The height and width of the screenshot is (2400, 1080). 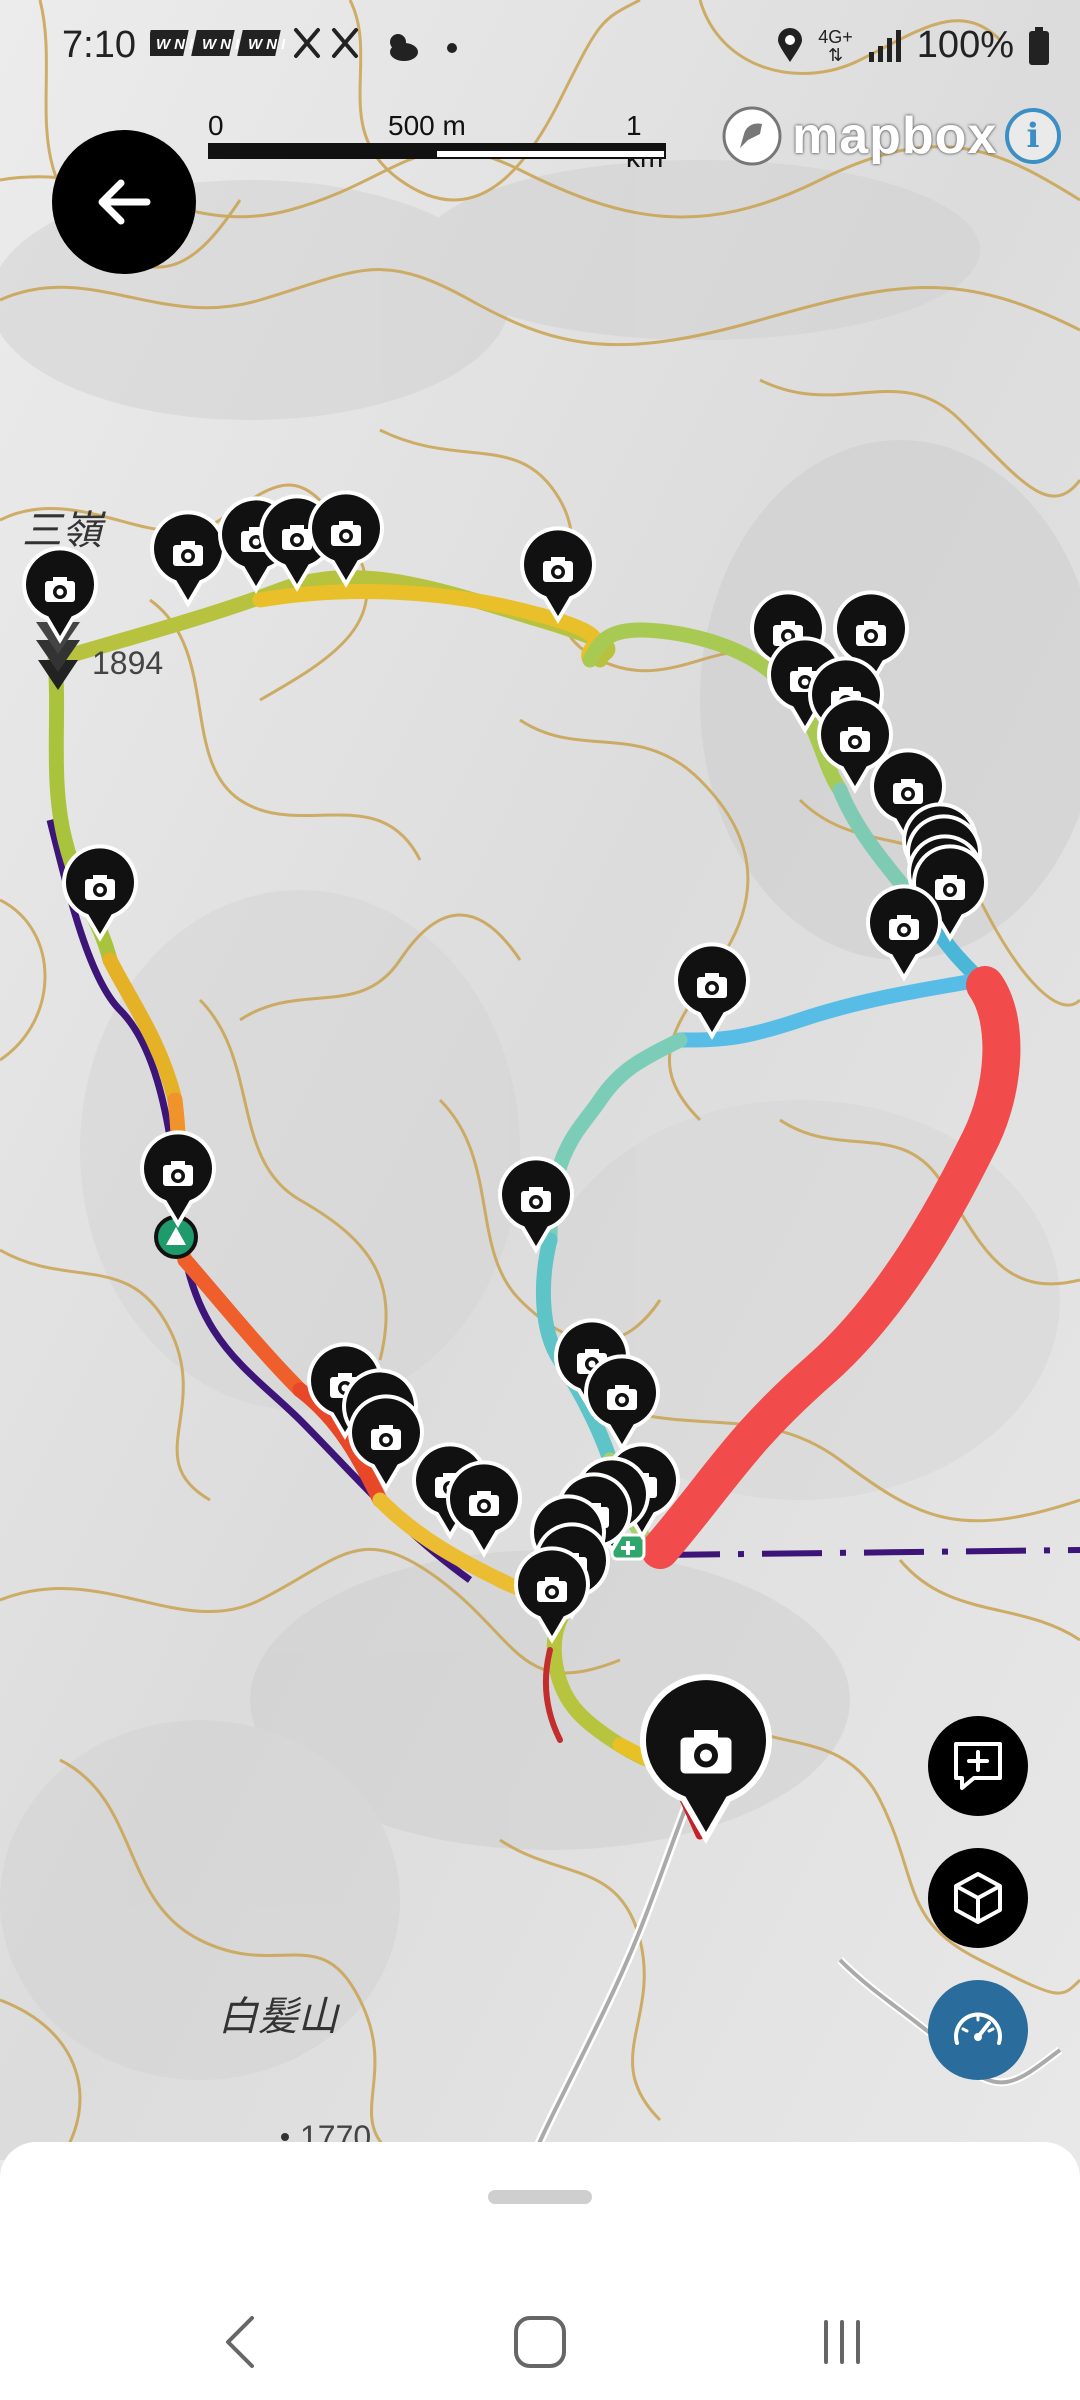 What do you see at coordinates (285, 2137) in the screenshot?
I see `mountain-summit-dot` at bounding box center [285, 2137].